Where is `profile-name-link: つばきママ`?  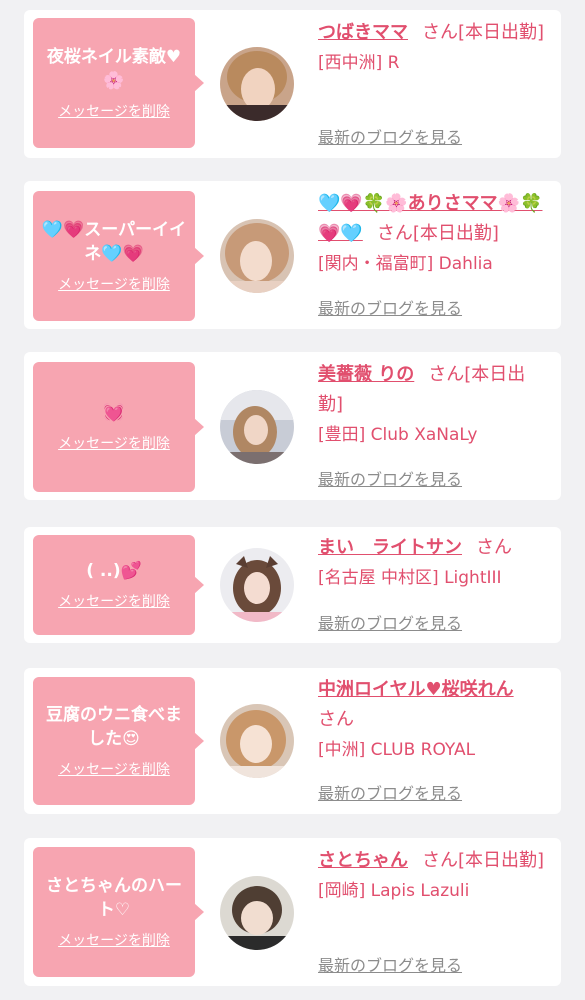
profile-name-link: つばきママ is located at coordinates (363, 32).